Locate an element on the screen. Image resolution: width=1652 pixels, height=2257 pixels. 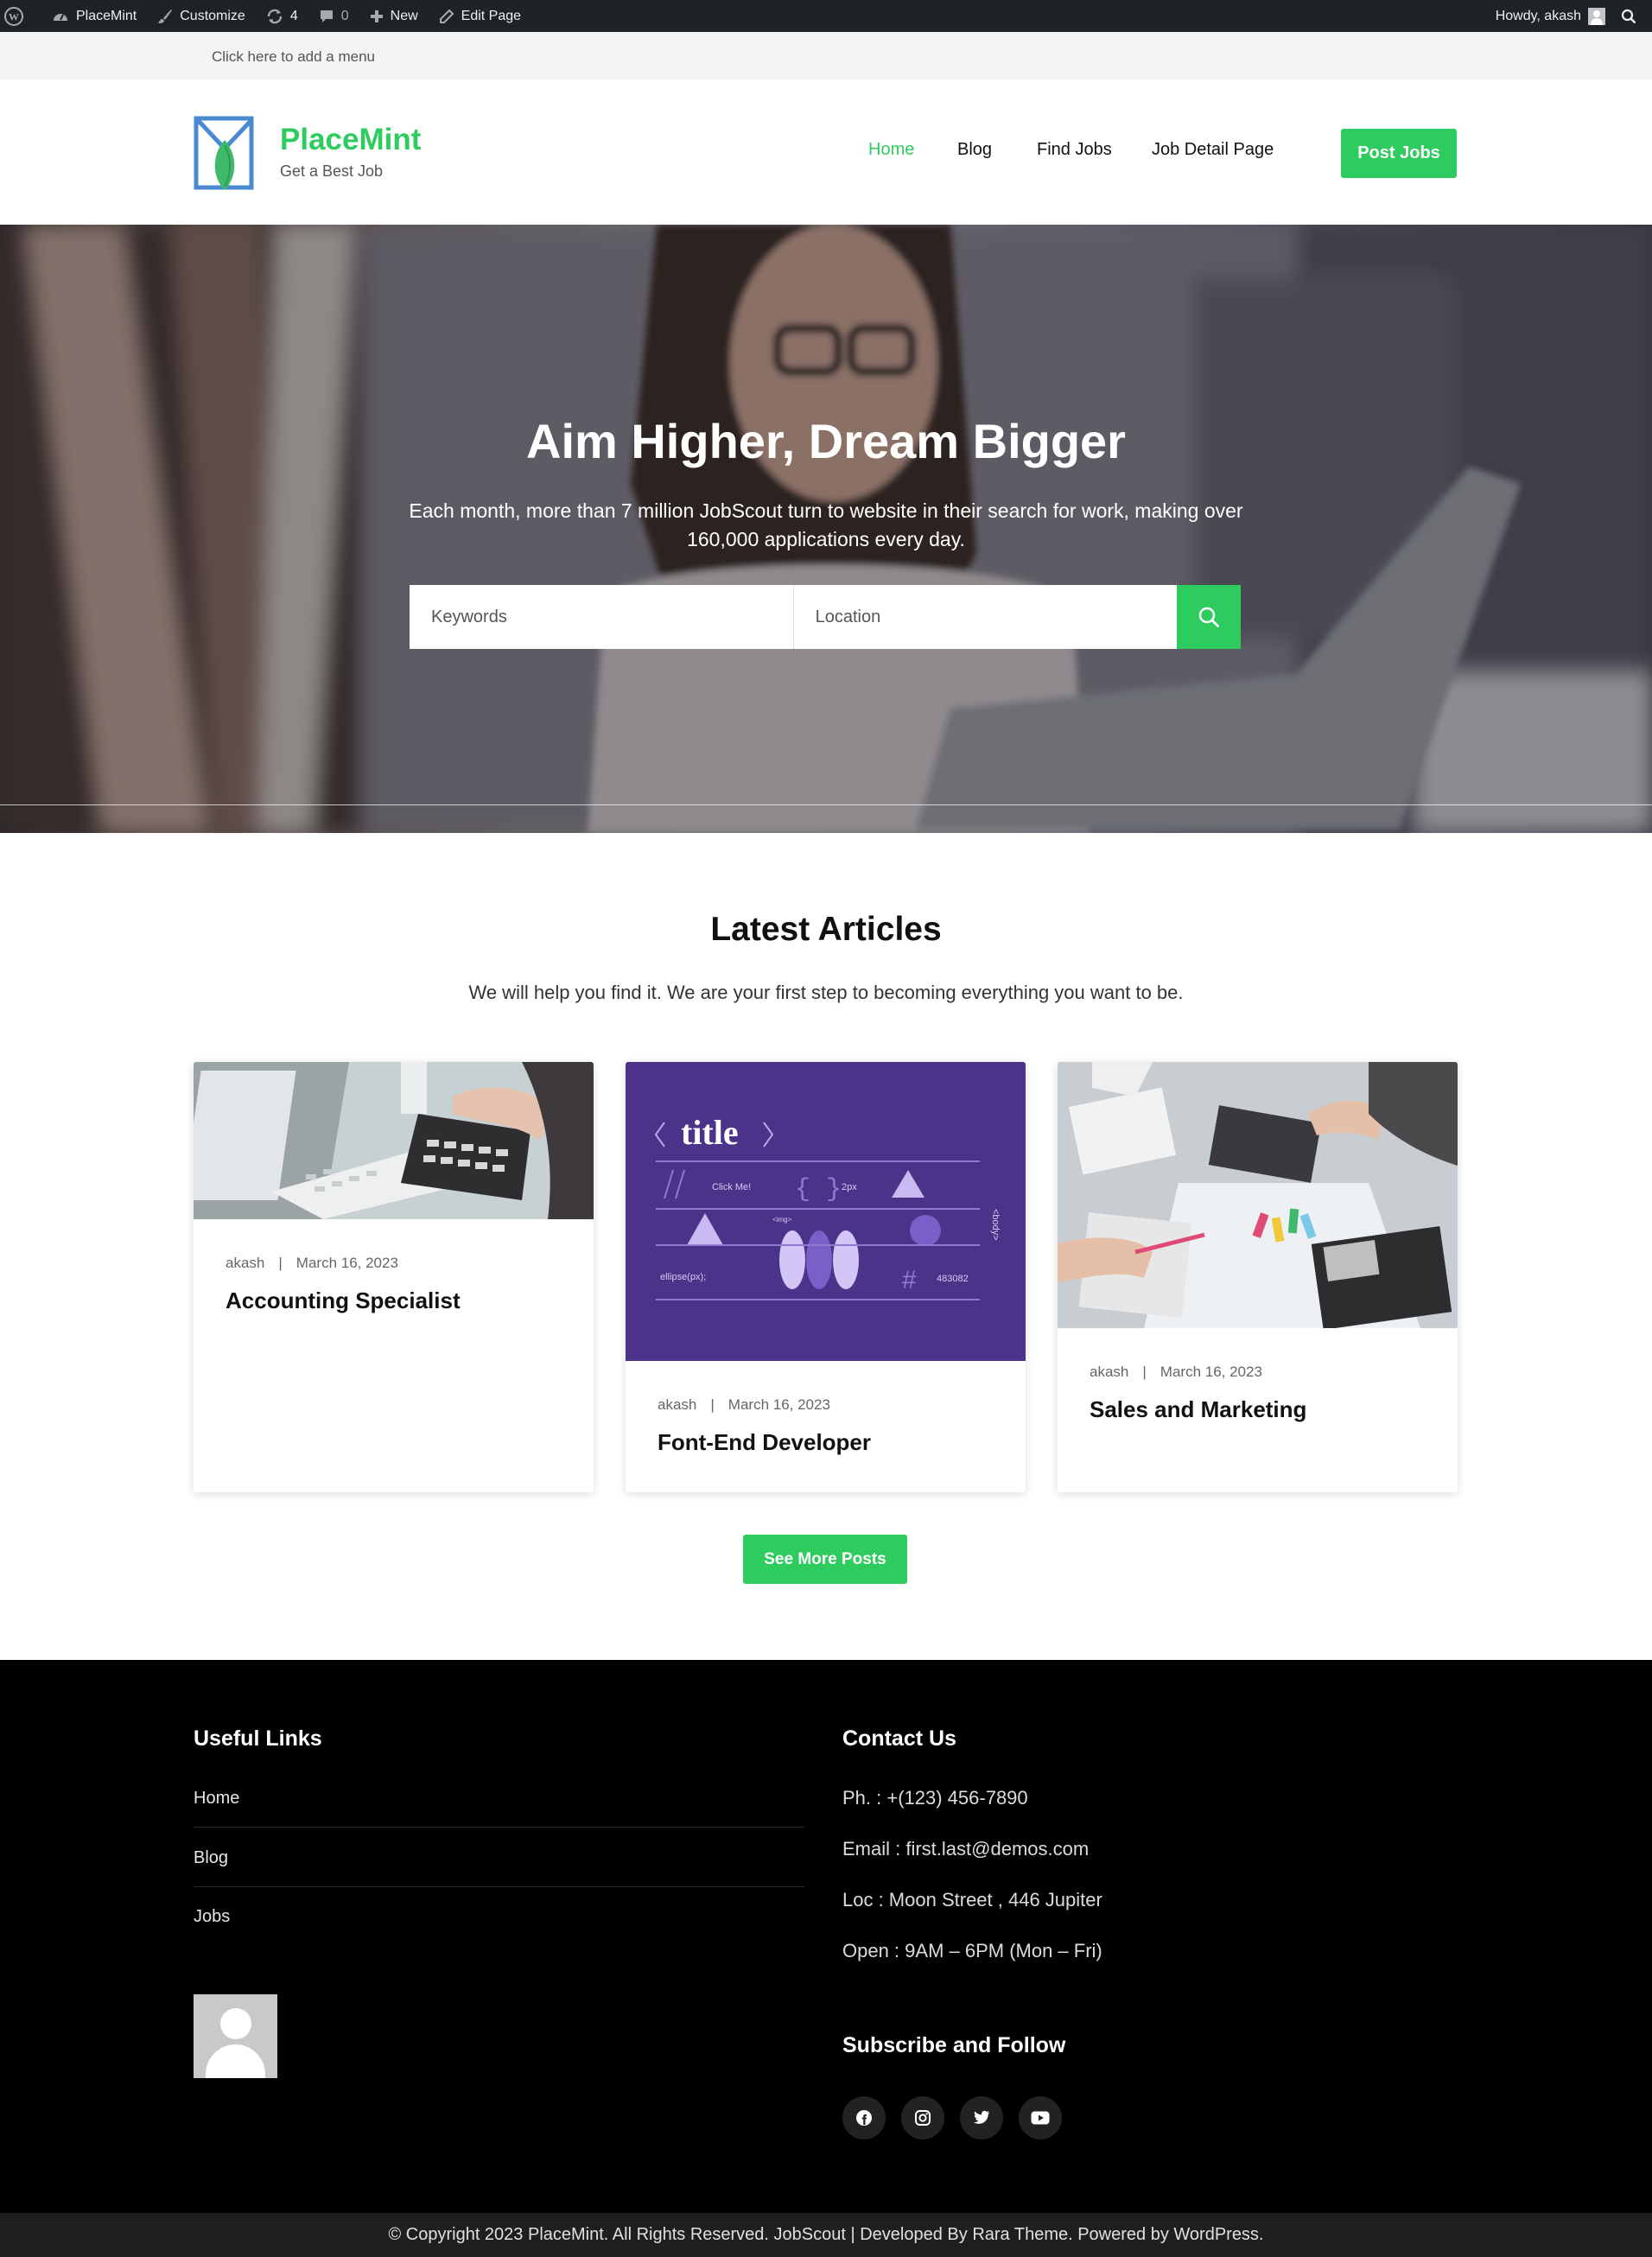
site-logo is located at coordinates (225, 153).